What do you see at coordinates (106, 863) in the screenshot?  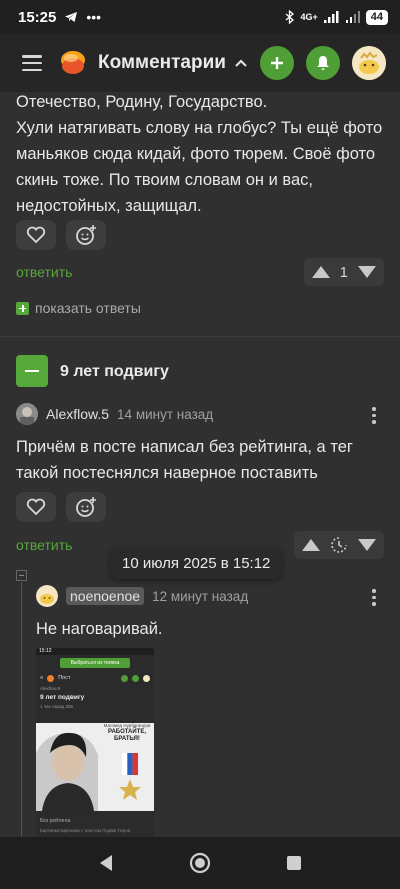 I see `back-icon` at bounding box center [106, 863].